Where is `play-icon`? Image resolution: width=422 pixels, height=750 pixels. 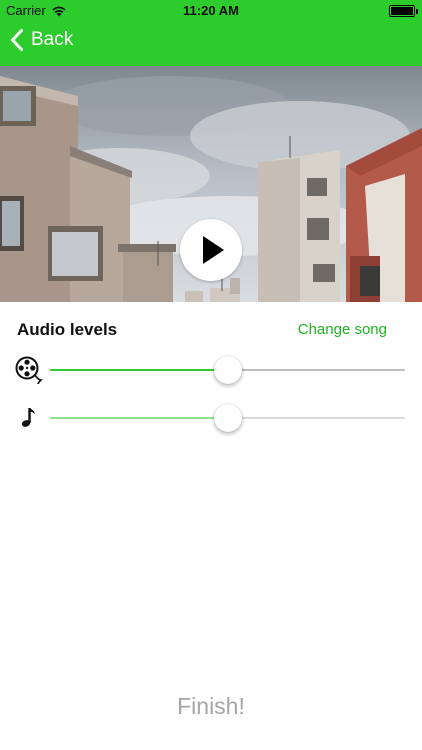
play-icon is located at coordinates (213, 250).